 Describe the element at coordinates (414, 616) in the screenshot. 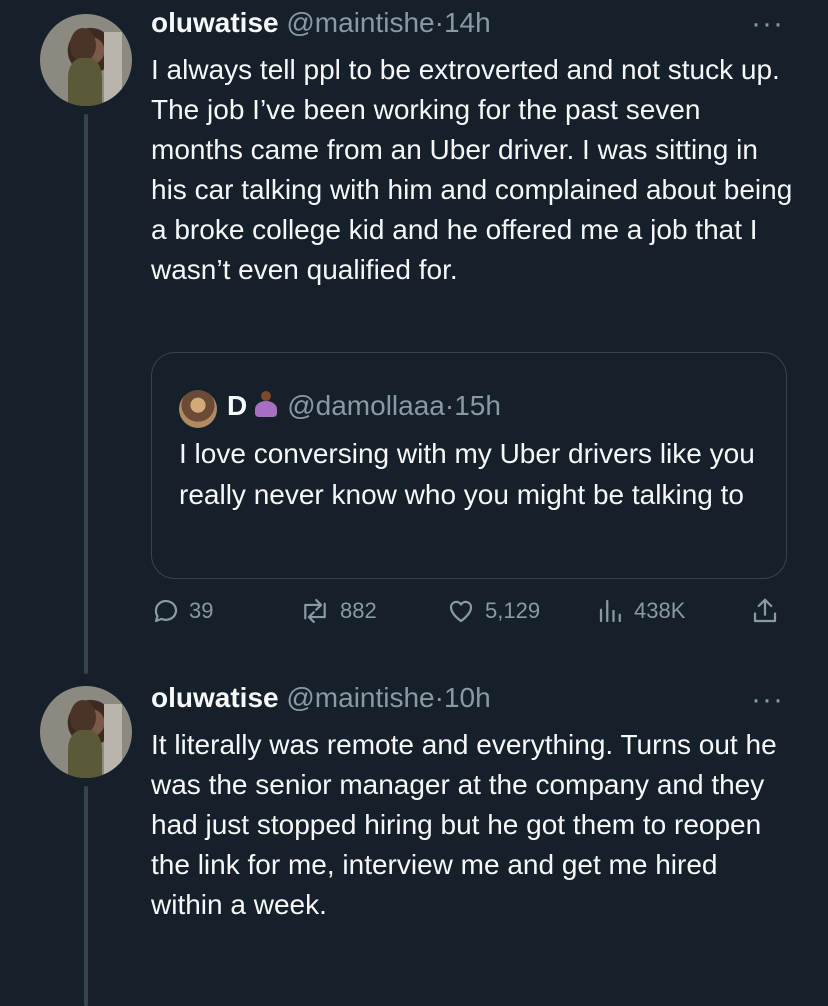

I see `tweet-actions: 39 882 5,129 438K` at that location.